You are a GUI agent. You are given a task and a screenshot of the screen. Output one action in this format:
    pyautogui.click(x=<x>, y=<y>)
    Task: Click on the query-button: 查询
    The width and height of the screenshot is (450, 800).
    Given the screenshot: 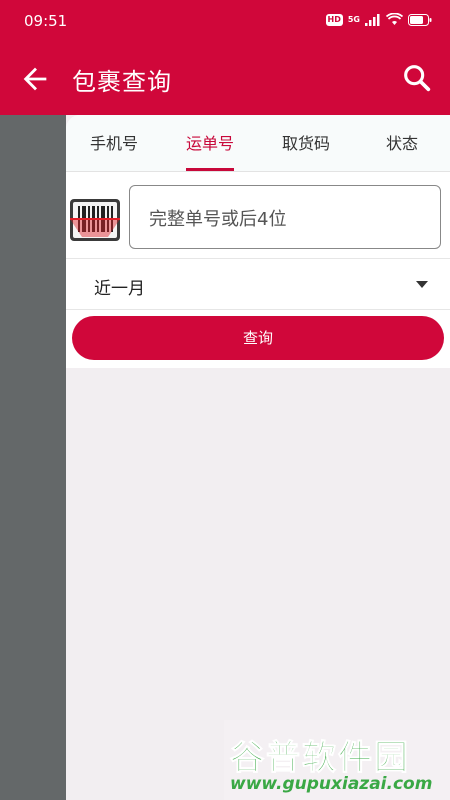 What is the action you would take?
    pyautogui.click(x=258, y=338)
    